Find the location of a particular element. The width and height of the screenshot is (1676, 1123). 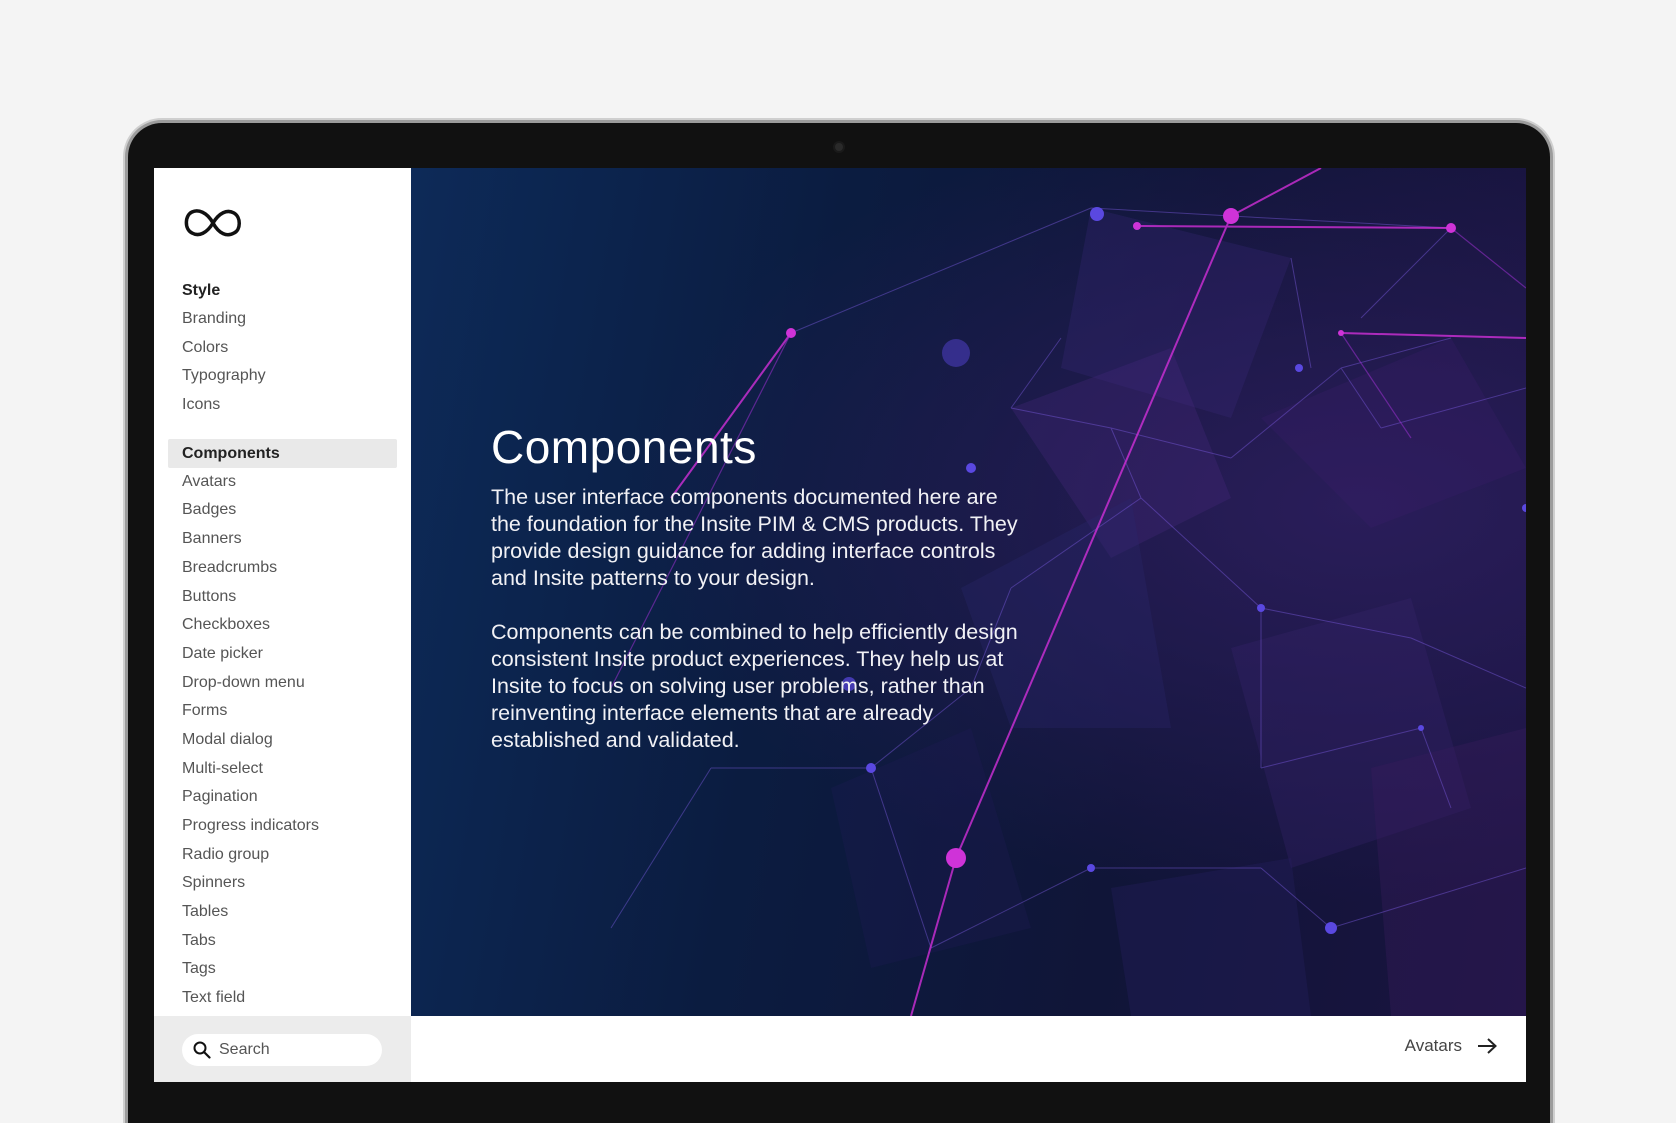

nav-item-badges: Badges is located at coordinates (282, 510).